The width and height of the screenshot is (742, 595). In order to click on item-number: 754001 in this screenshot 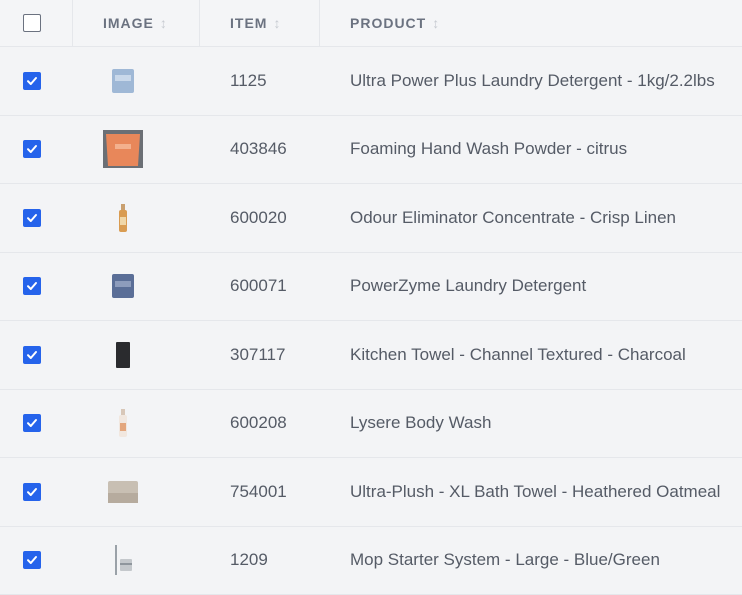, I will do `click(258, 492)`.